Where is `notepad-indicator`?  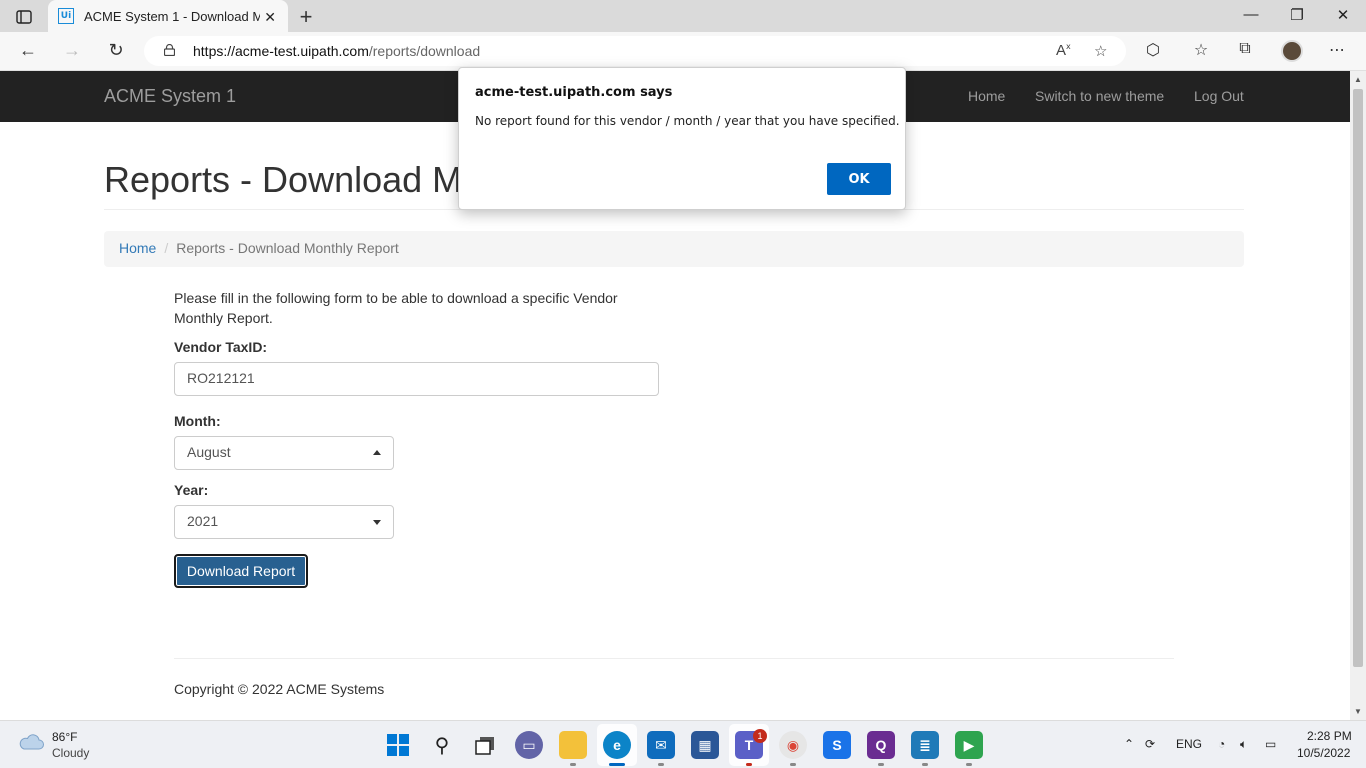 notepad-indicator is located at coordinates (925, 764).